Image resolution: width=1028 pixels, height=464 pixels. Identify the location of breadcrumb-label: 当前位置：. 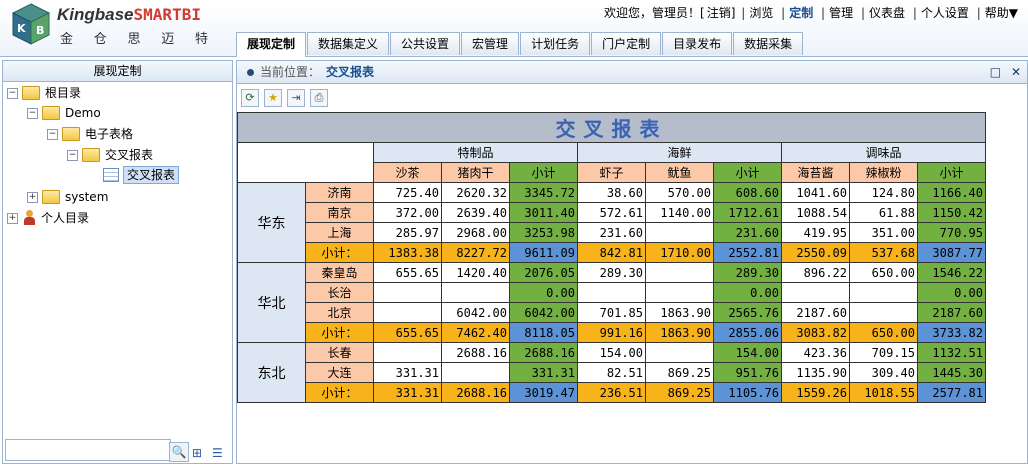
(290, 72).